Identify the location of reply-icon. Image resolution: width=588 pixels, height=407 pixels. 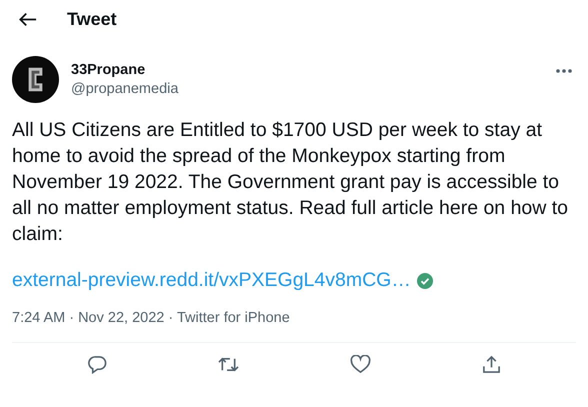
(97, 364).